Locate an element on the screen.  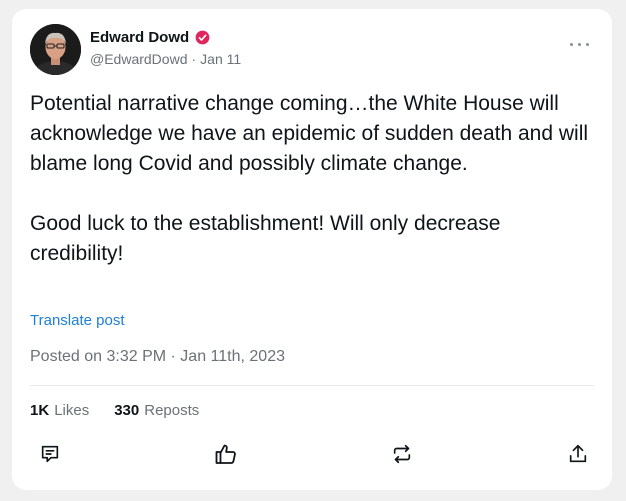
reposts-stat: 330 Reposts is located at coordinates (156, 410).